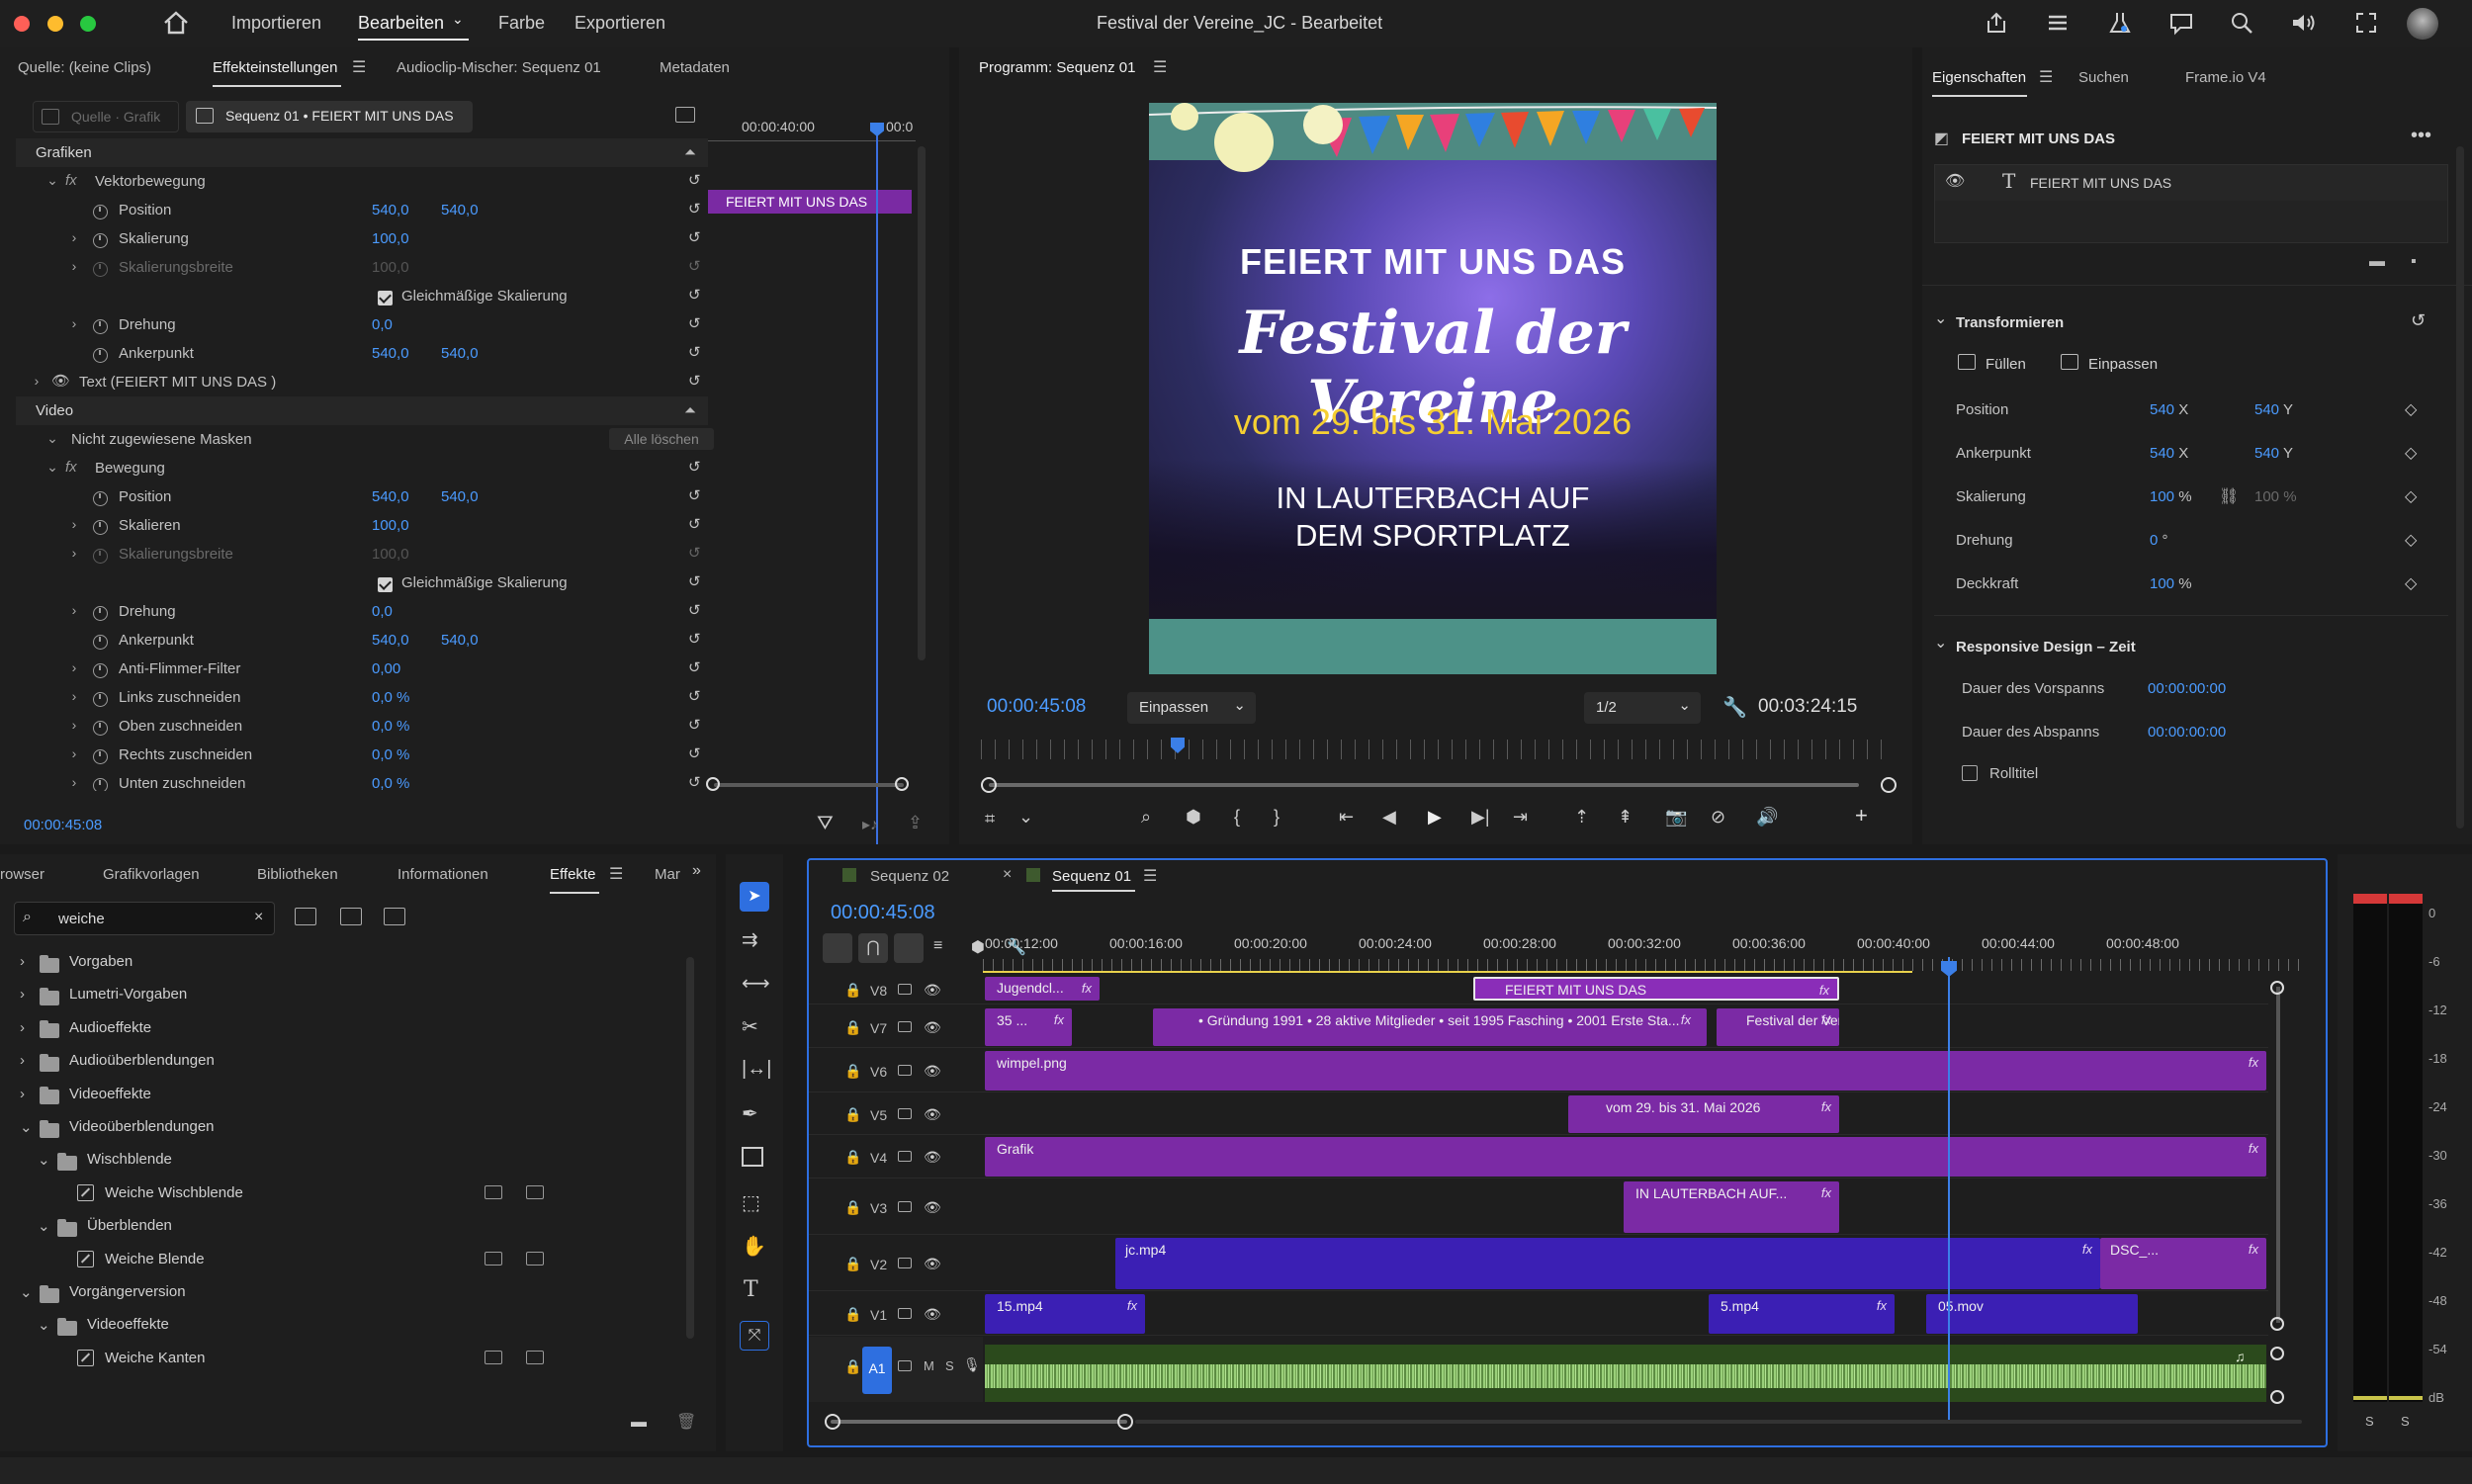  I want to click on track-header: 🔒 V8 👁, so click(896, 990).